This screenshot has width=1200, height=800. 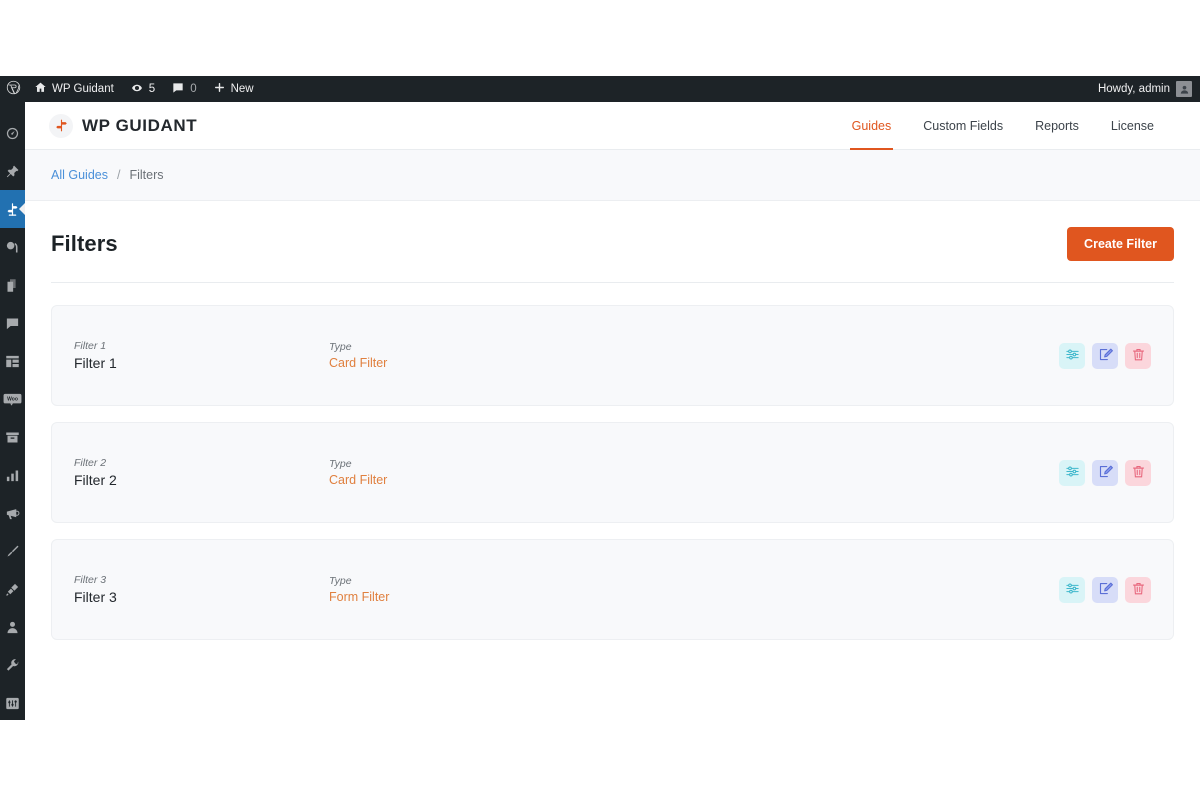 I want to click on woo-icon: Woo, so click(x=12, y=399).